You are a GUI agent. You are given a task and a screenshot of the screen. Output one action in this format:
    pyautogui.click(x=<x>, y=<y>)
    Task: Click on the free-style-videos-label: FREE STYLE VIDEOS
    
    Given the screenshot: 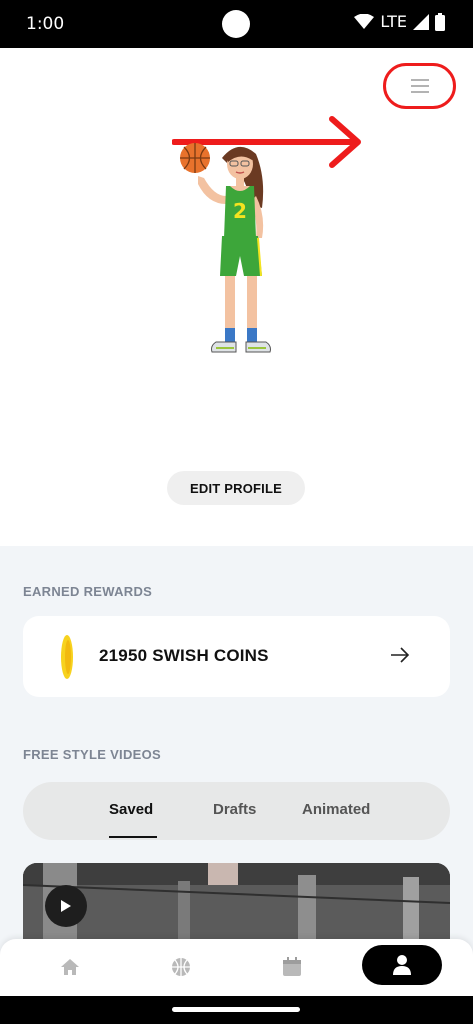 What is the action you would take?
    pyautogui.click(x=92, y=754)
    